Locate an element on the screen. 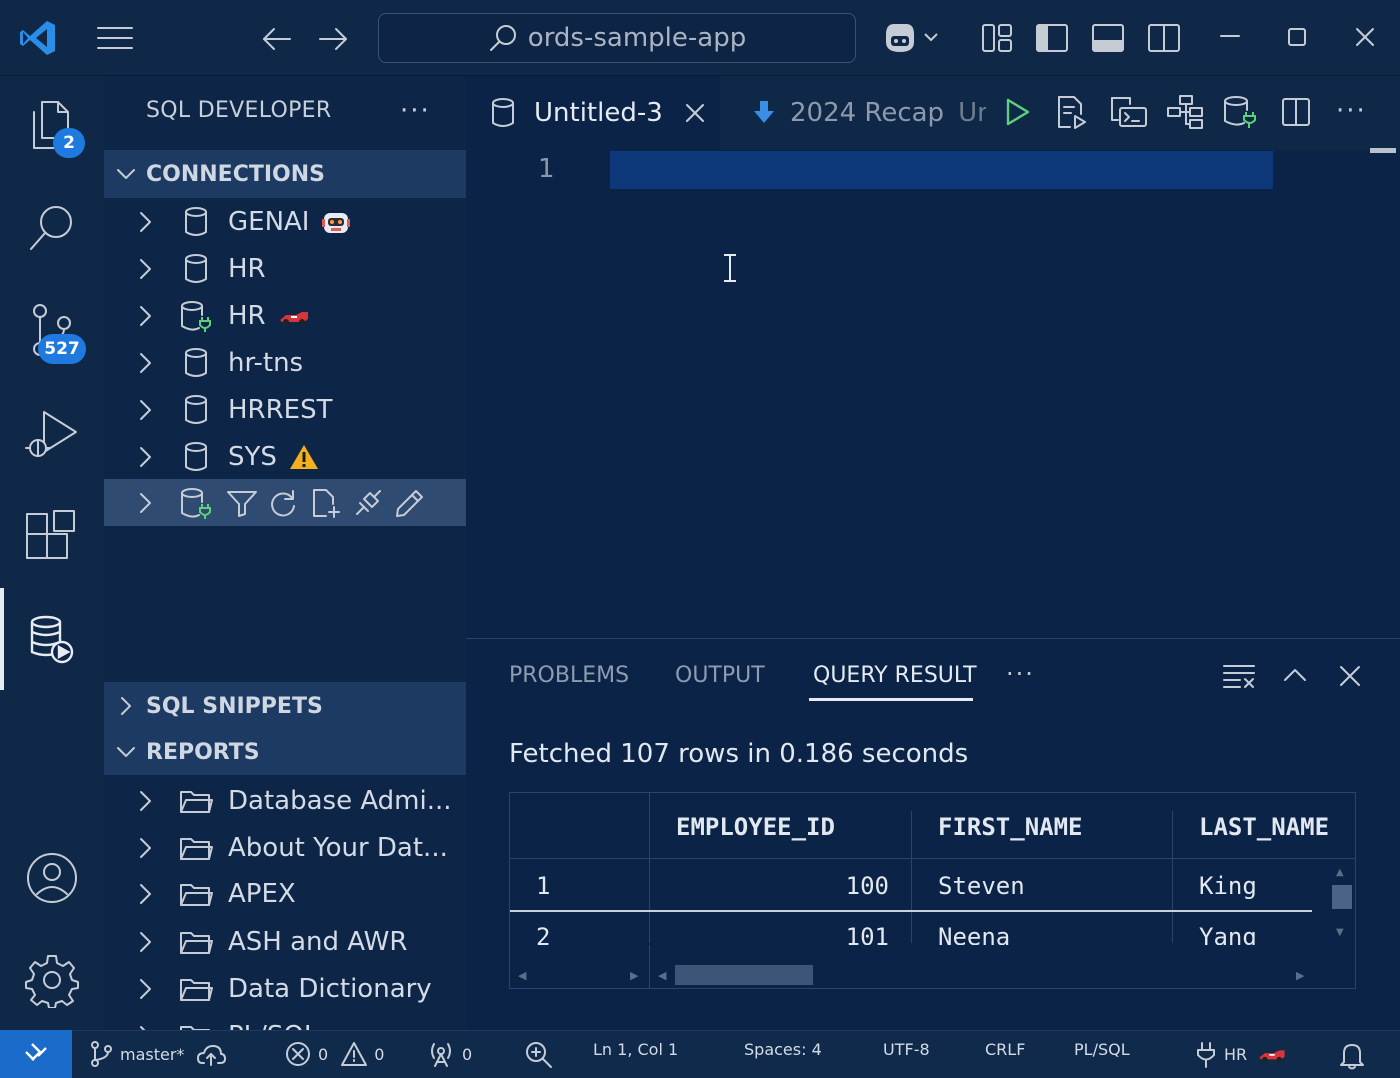 This screenshot has width=1400, height=1078. problems-status: 0 0 is located at coordinates (334, 1054).